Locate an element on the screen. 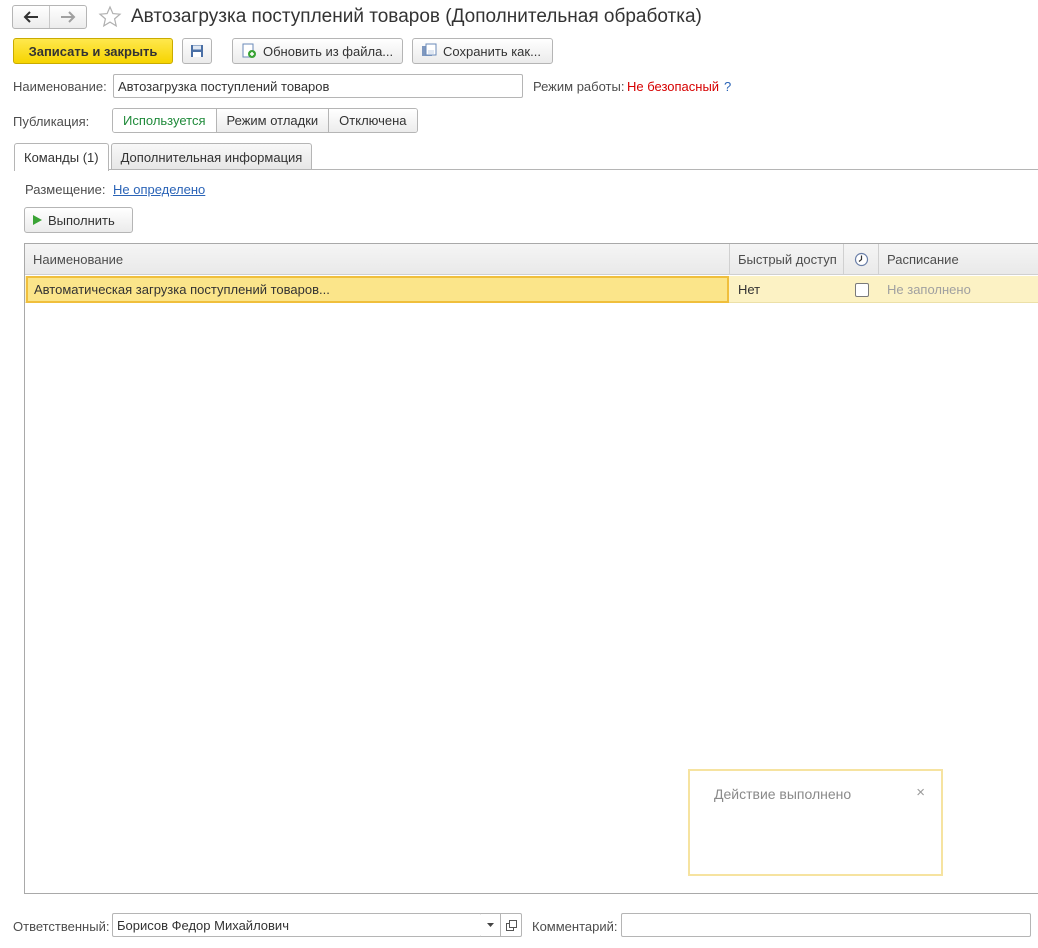 Image resolution: width=1038 pixels, height=948 pixels. refresh-file-icon is located at coordinates (249, 50).